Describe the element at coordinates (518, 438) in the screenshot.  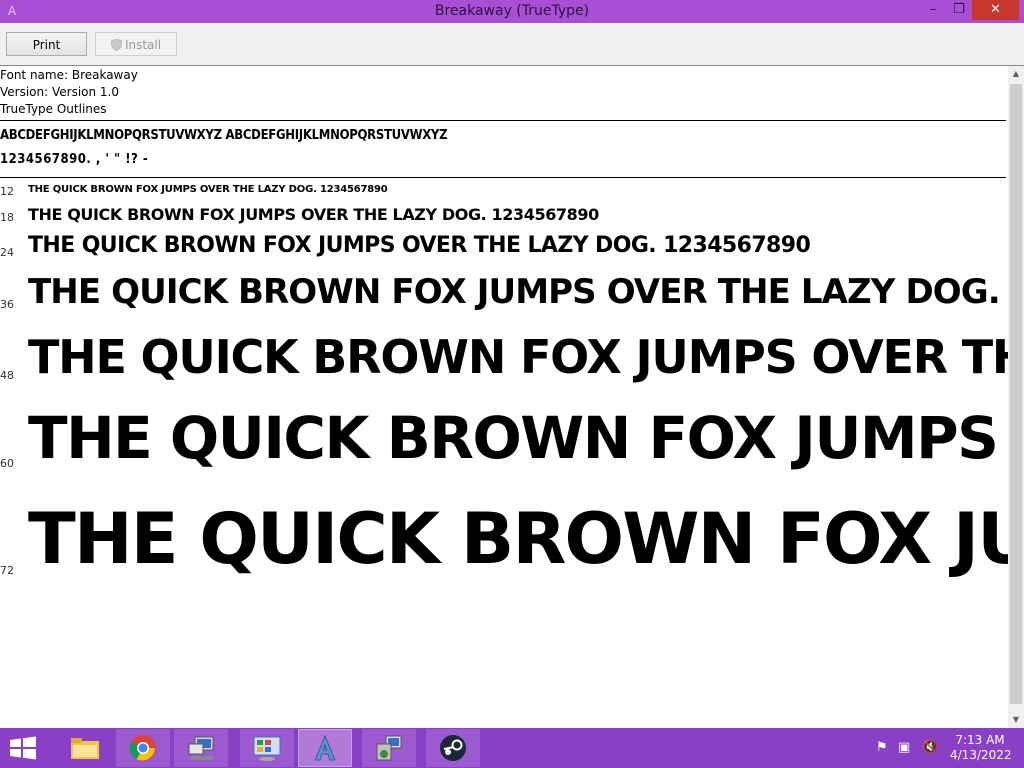
I see `sample-line: THE QUICK BROWN FOX JUMPS OVER` at that location.